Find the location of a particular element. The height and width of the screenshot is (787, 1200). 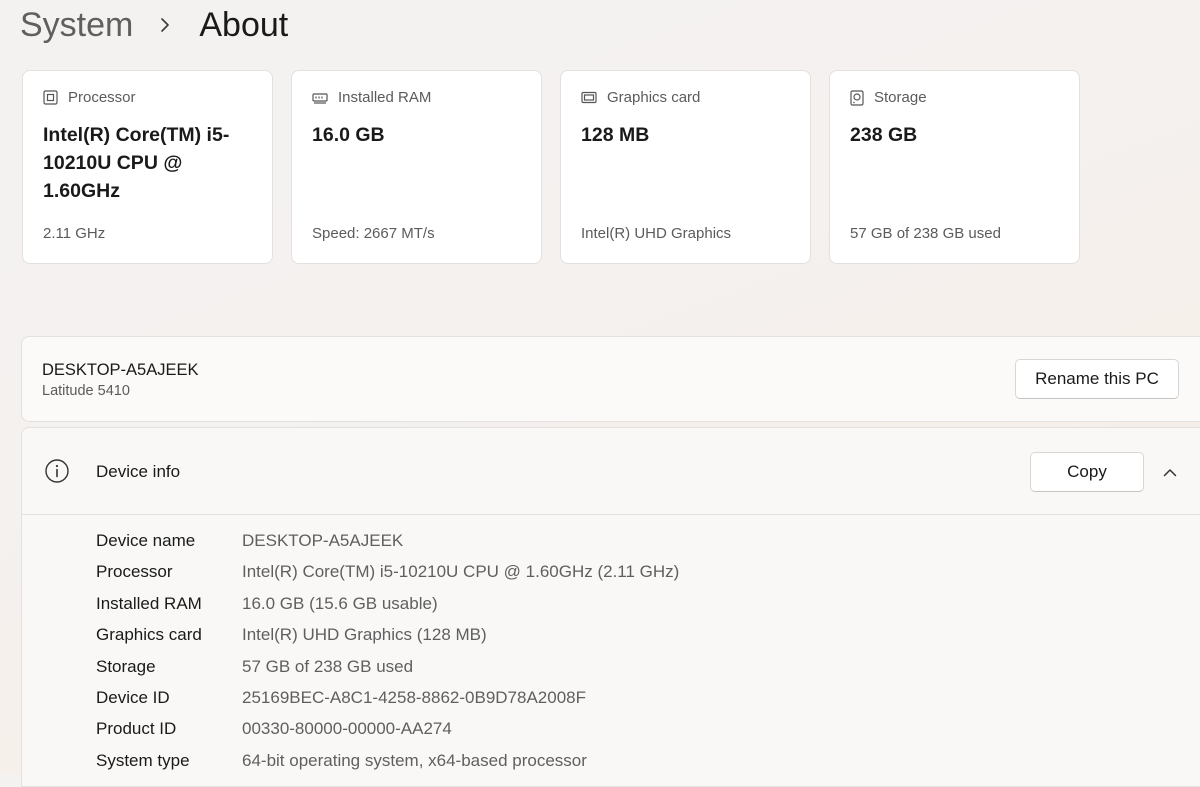

card-subtext: Speed: 2667 MT/s is located at coordinates (373, 233).